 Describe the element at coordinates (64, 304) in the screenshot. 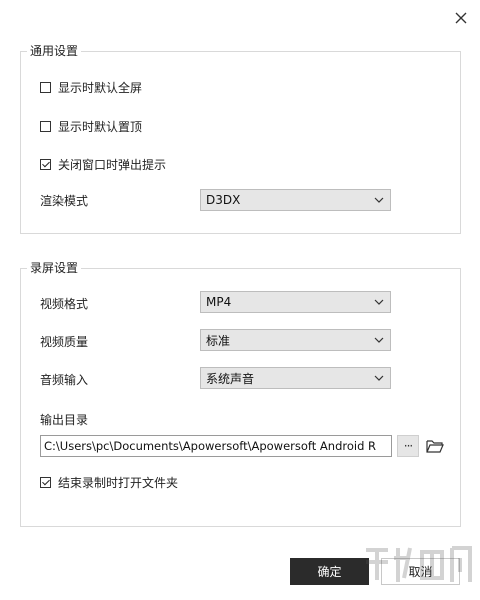

I see `video-format-label: 视频格式` at that location.